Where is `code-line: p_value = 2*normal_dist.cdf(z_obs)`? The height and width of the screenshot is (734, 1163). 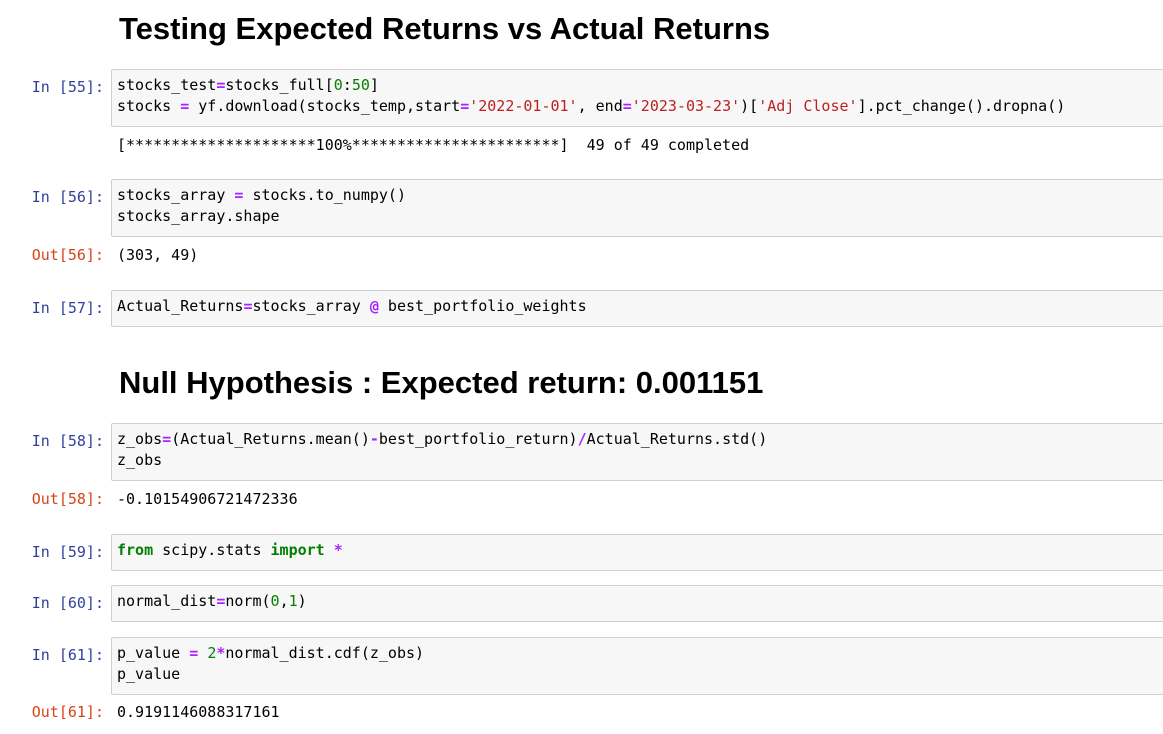 code-line: p_value = 2*normal_dist.cdf(z_obs) is located at coordinates (640, 653).